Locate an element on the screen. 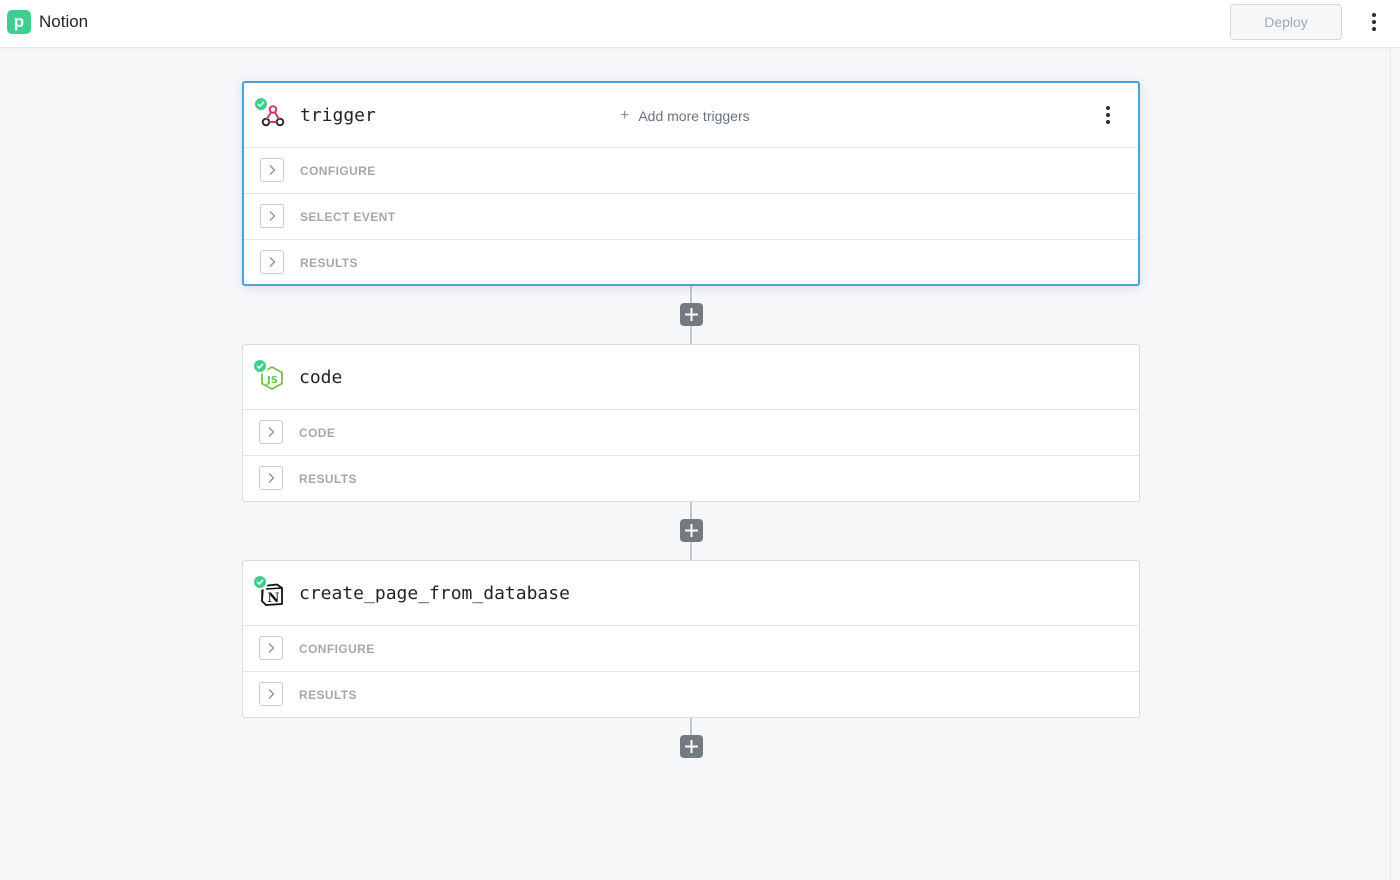  step-name: create_page_from_database is located at coordinates (434, 594).